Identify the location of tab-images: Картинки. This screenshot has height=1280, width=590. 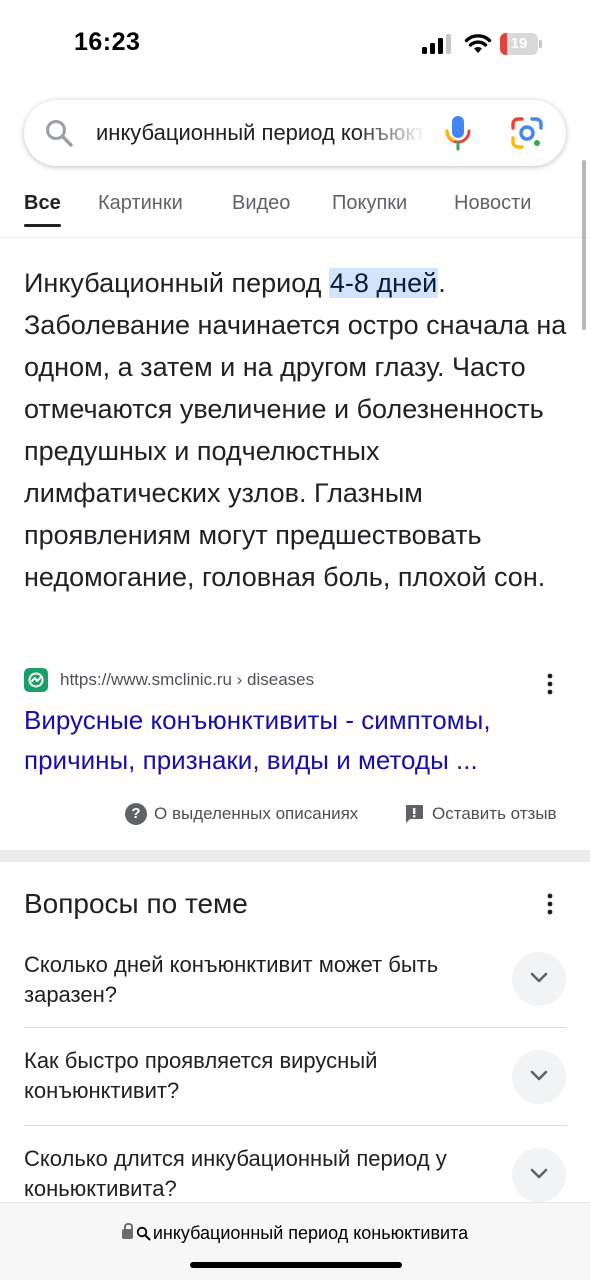
(140, 203).